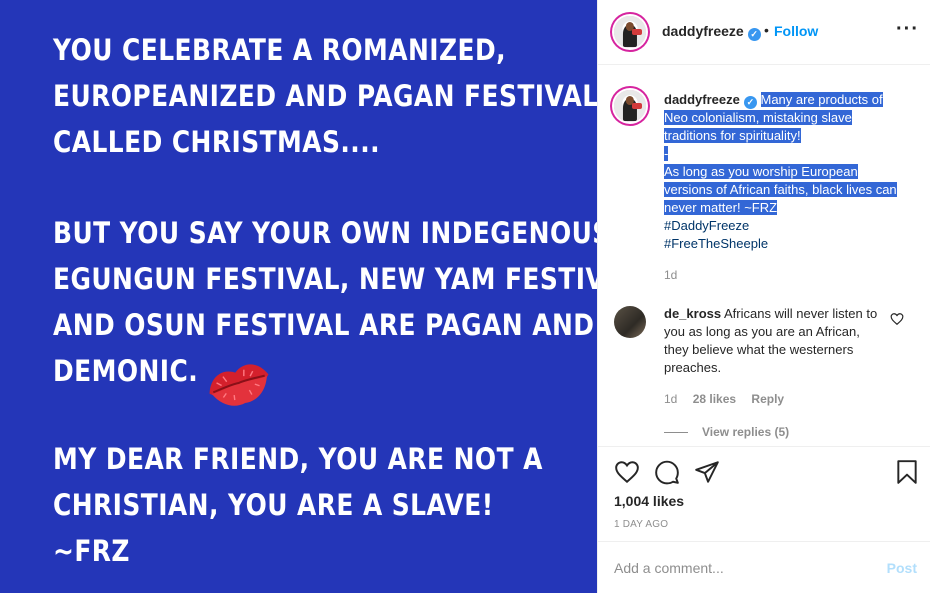  I want to click on image-text-line: DEMONIC., so click(126, 371).